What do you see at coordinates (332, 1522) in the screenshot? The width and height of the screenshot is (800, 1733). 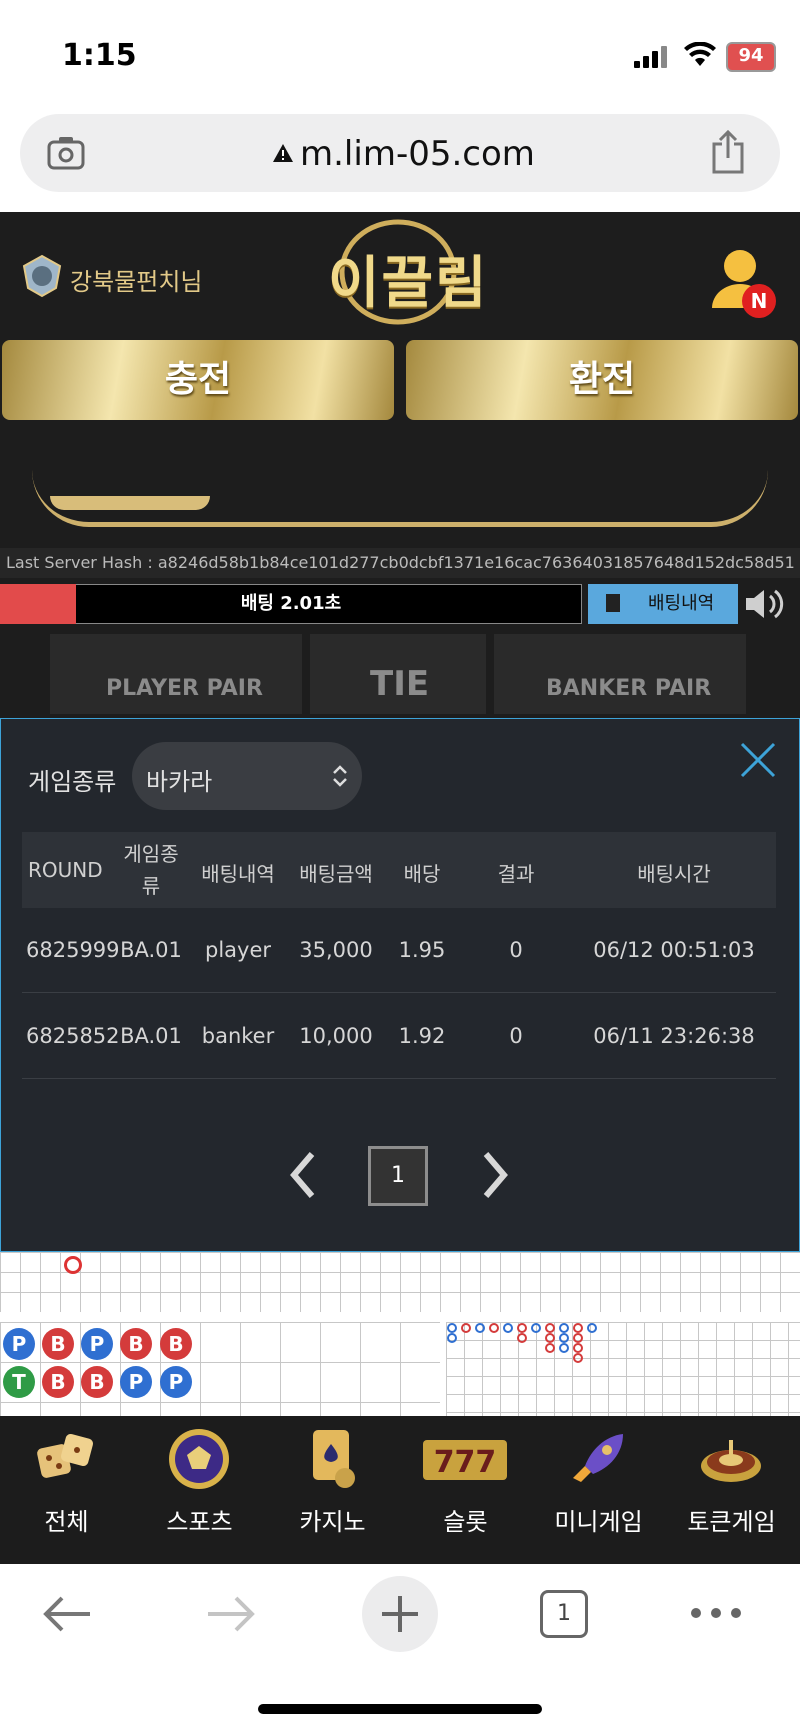 I see `nav-label: 카지노` at bounding box center [332, 1522].